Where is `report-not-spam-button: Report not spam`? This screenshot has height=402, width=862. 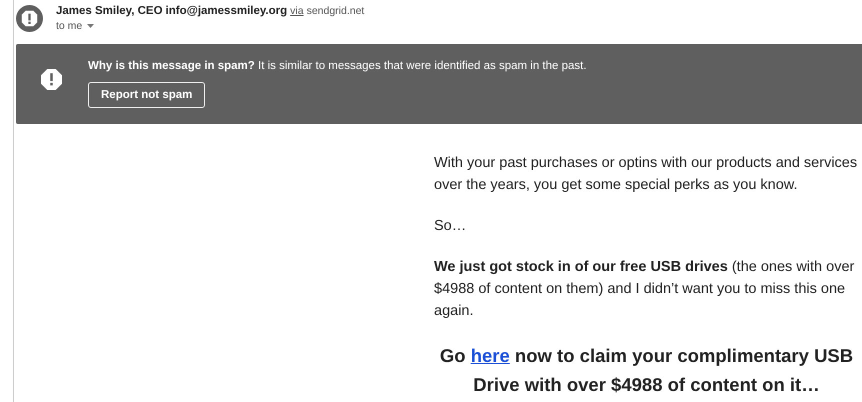 report-not-spam-button: Report not spam is located at coordinates (147, 95).